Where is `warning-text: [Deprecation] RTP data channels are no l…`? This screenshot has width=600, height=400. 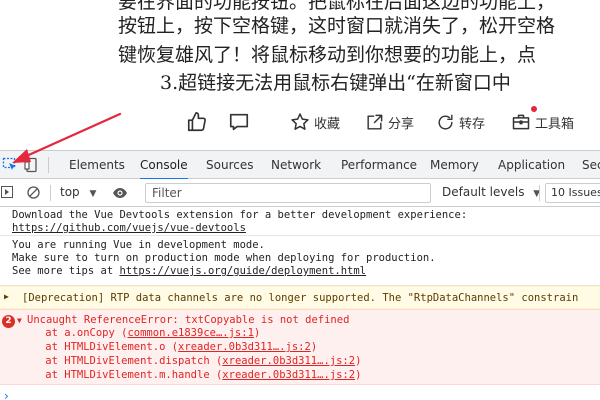
warning-text: [Deprecation] RTP data channels are no l… is located at coordinates (300, 298).